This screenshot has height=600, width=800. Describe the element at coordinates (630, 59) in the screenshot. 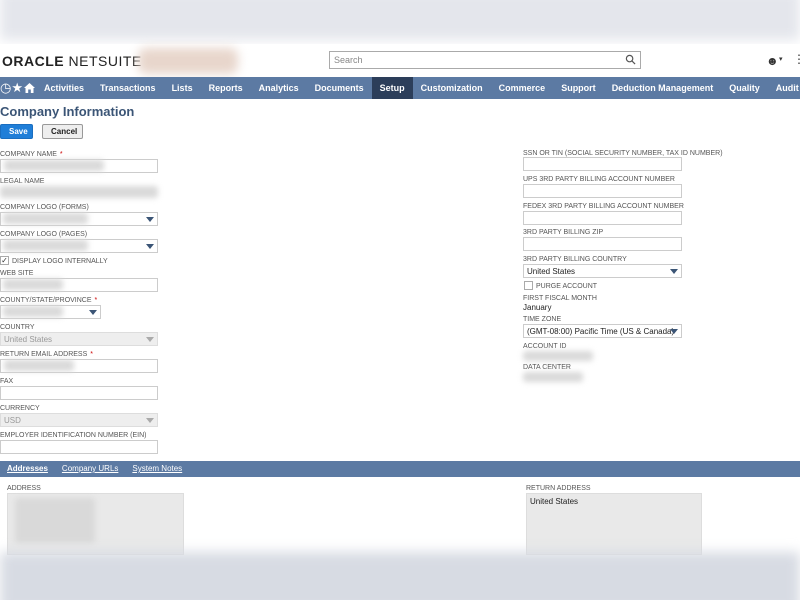

I see `search-icon` at that location.